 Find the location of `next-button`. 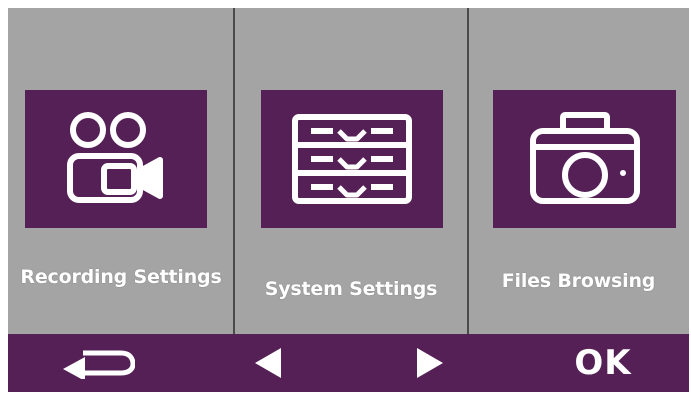

next-button is located at coordinates (430, 363).